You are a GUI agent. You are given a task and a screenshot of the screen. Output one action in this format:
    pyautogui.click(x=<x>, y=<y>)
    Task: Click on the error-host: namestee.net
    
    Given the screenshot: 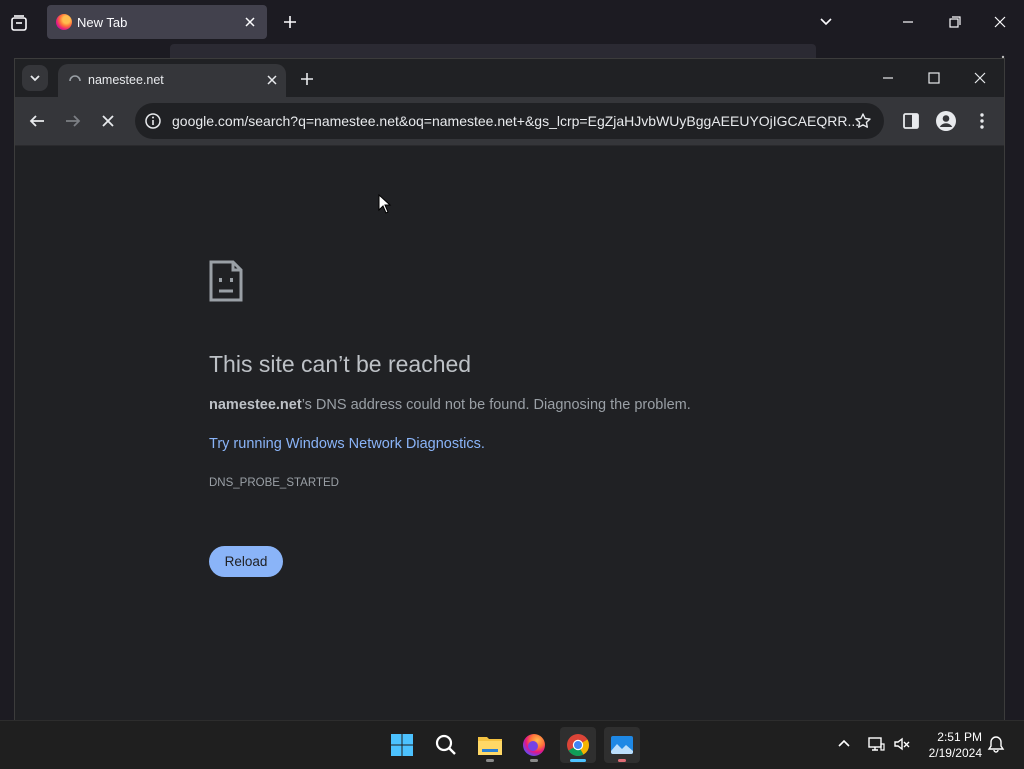 What is the action you would take?
    pyautogui.click(x=255, y=405)
    